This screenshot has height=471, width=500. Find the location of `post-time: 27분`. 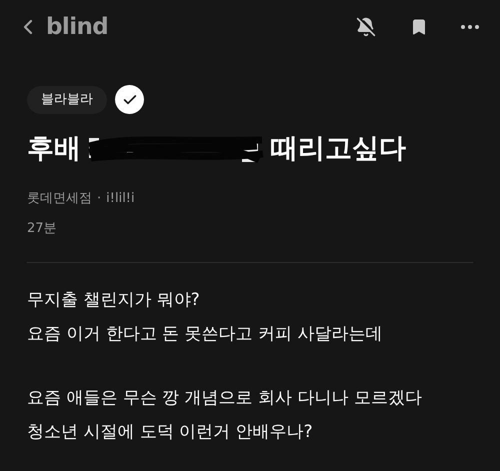

post-time: 27분 is located at coordinates (42, 229).